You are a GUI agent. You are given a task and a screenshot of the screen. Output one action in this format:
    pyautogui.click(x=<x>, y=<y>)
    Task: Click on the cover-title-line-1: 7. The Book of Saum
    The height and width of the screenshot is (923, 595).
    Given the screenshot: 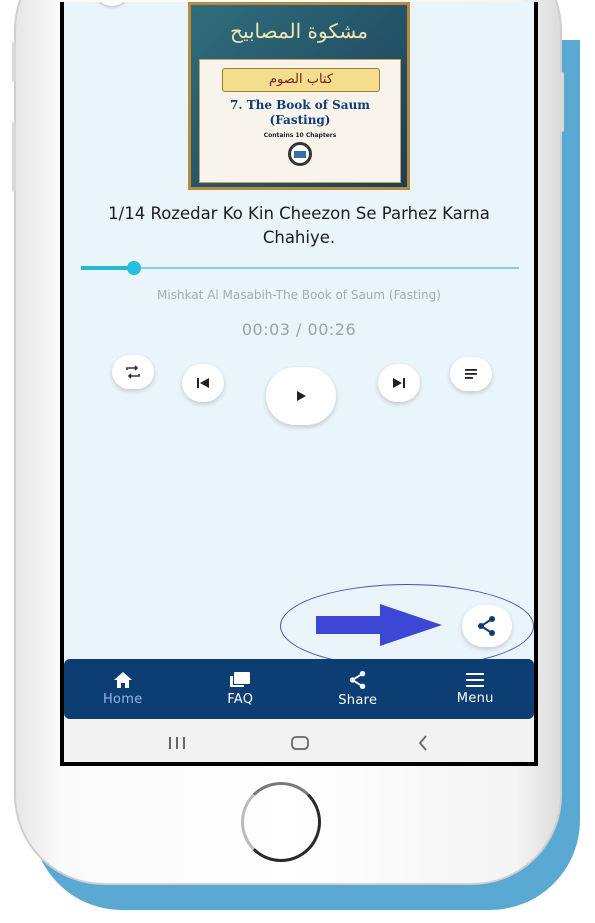 What is the action you would take?
    pyautogui.click(x=300, y=105)
    